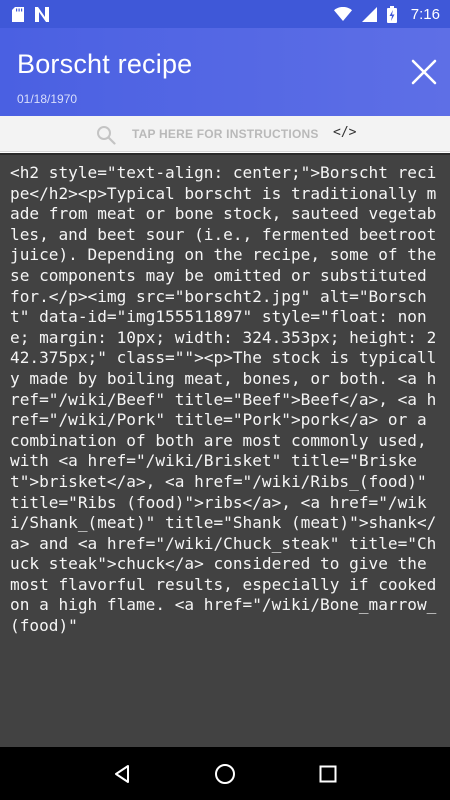  I want to click on instructions-bar: TAP HERE FOR INSTRUCTIONS </>, so click(225, 134).